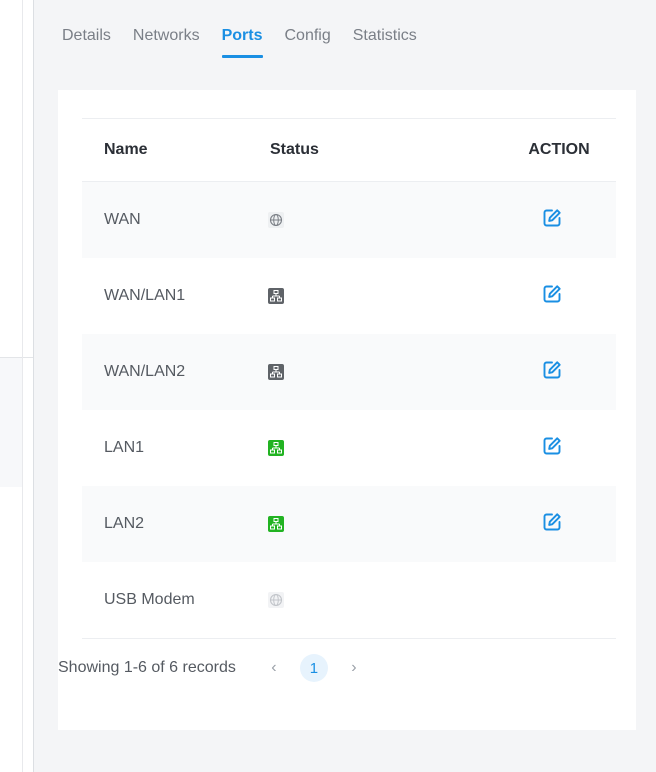 The image size is (656, 772). Describe the element at coordinates (122, 219) in the screenshot. I see `port-name: WAN` at that location.